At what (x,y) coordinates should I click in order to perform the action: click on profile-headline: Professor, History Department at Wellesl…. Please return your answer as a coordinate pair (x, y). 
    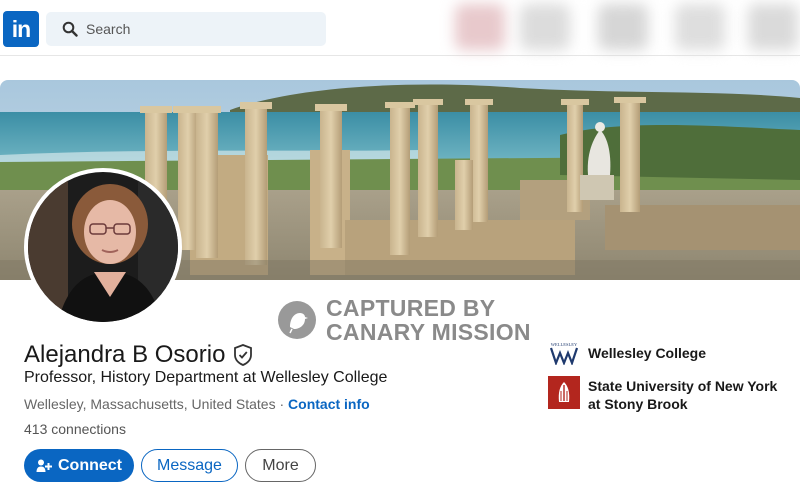
    Looking at the image, I should click on (206, 377).